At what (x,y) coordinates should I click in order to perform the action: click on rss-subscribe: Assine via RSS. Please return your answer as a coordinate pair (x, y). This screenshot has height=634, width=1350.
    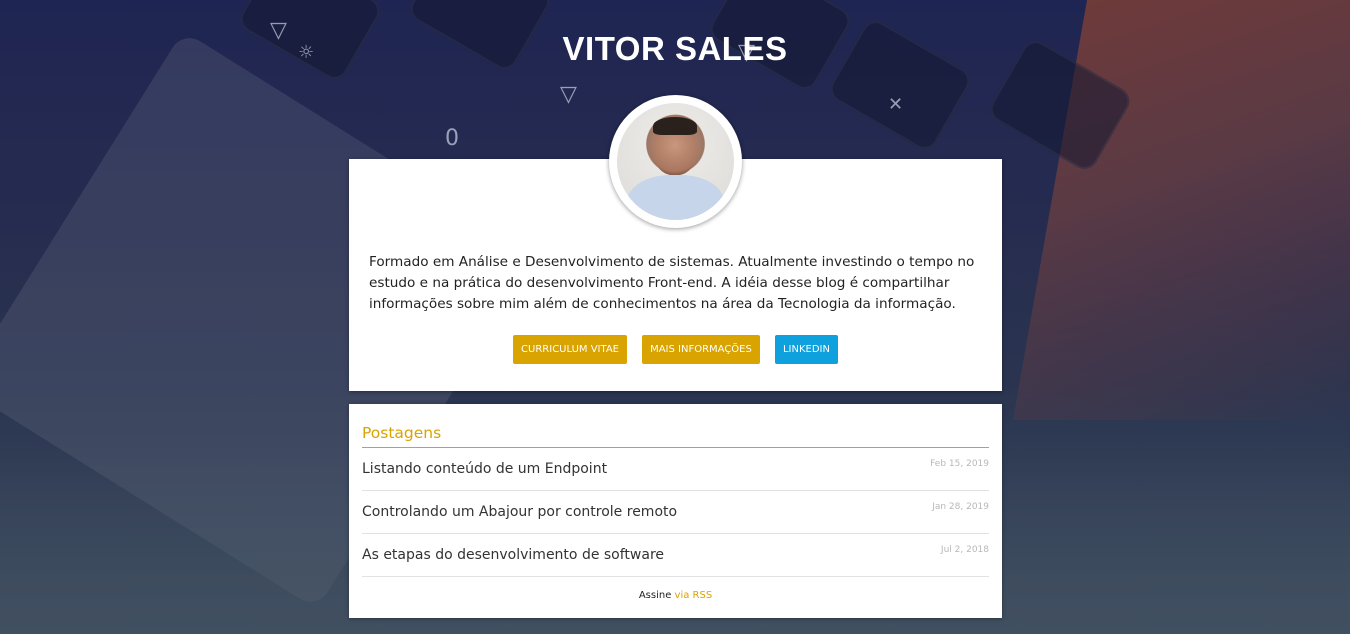
    Looking at the image, I should click on (675, 595).